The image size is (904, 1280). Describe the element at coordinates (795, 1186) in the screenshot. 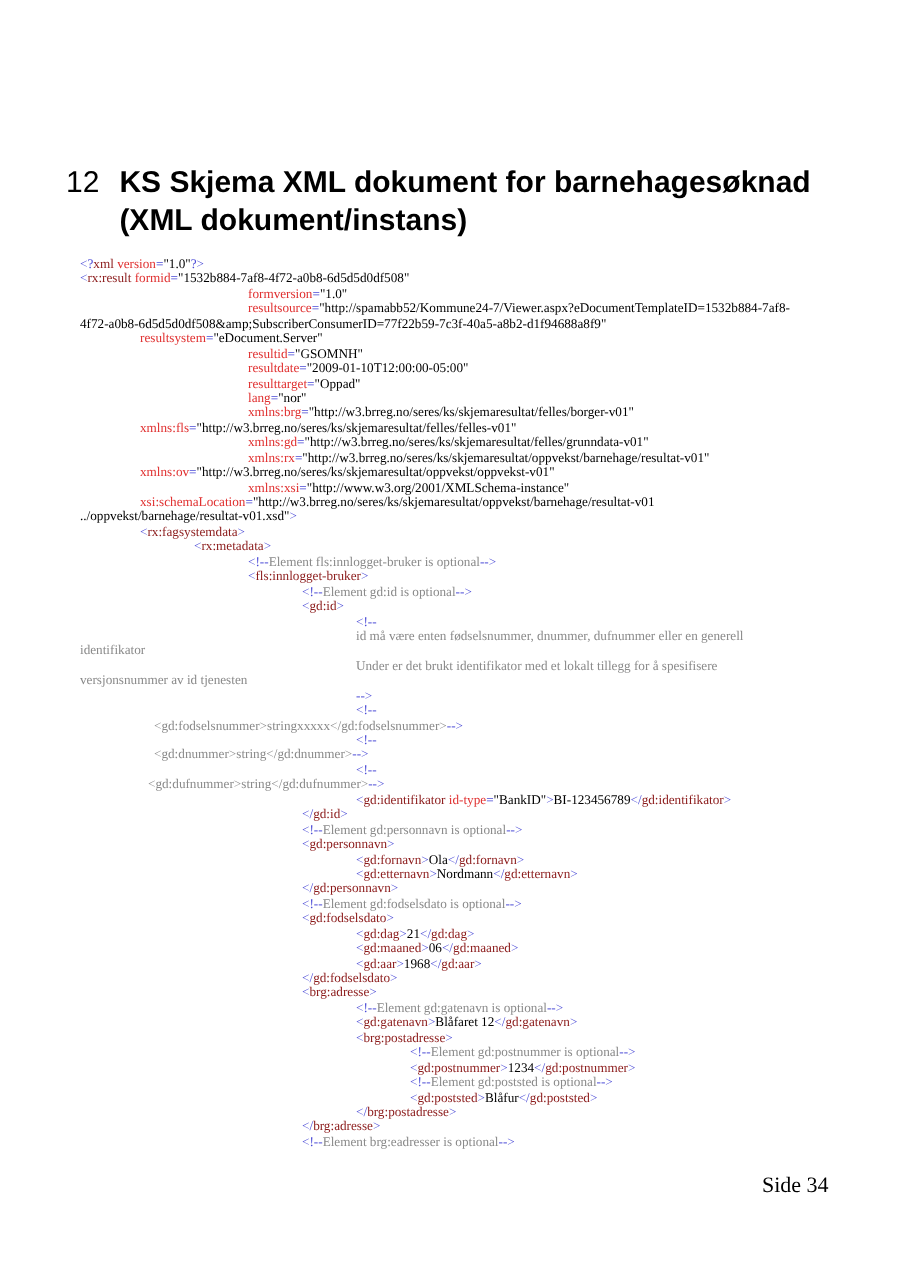

I see `page-number: Side 34` at that location.